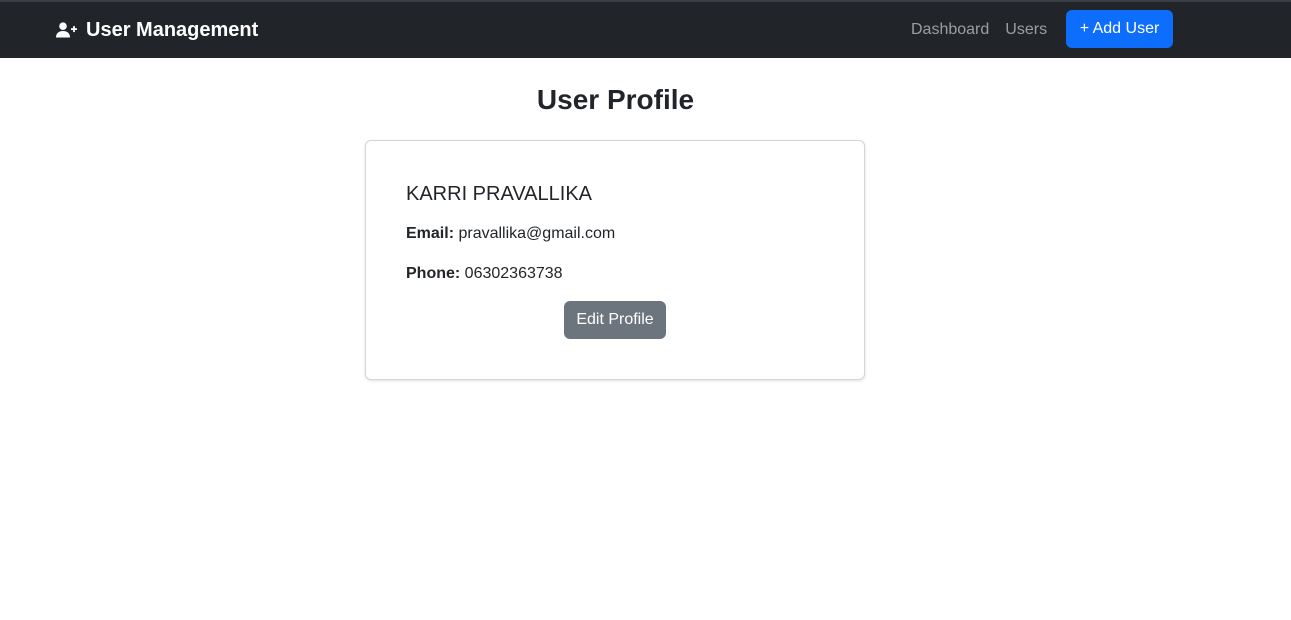 This screenshot has width=1291, height=620. What do you see at coordinates (1119, 29) in the screenshot?
I see `add-user-button: + Add User` at bounding box center [1119, 29].